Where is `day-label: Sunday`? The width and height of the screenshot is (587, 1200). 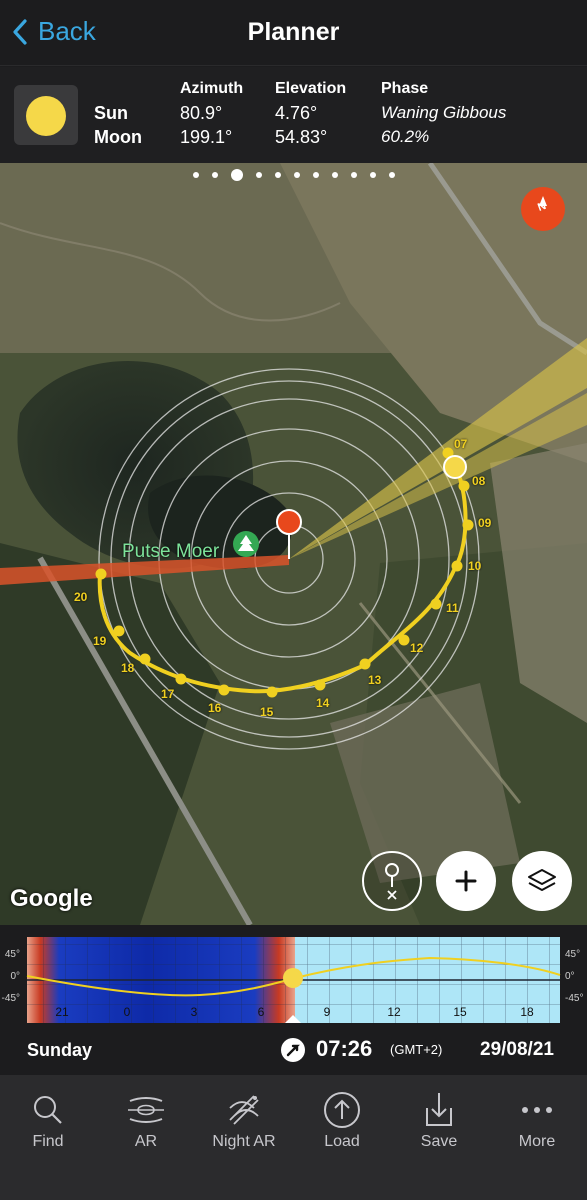
day-label: Sunday is located at coordinates (60, 1050).